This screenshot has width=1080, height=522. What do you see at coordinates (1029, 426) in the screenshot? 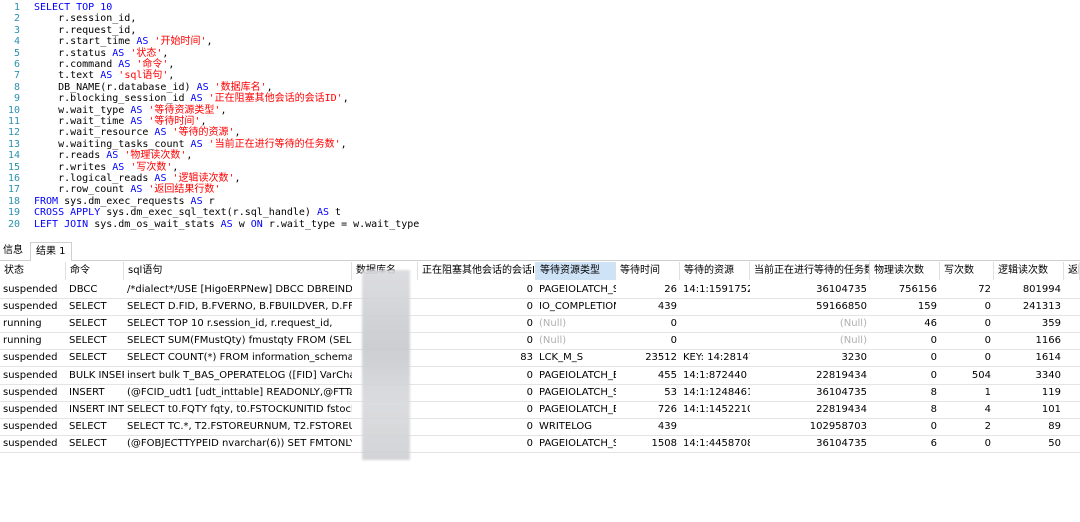
I see `cell-logical-reads: 89` at bounding box center [1029, 426].